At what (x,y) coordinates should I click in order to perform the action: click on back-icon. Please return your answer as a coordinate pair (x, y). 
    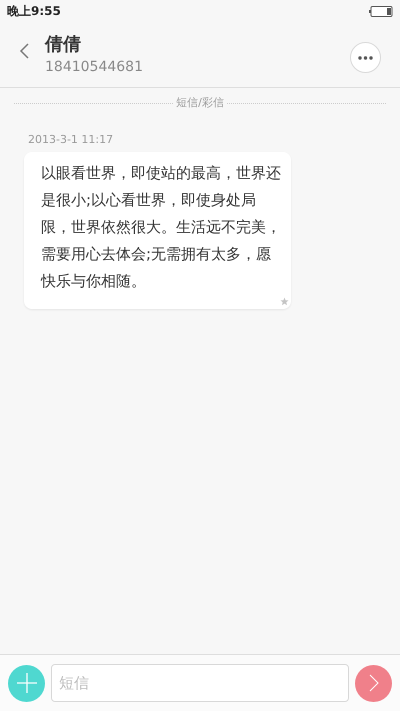
    Looking at the image, I should click on (24, 50).